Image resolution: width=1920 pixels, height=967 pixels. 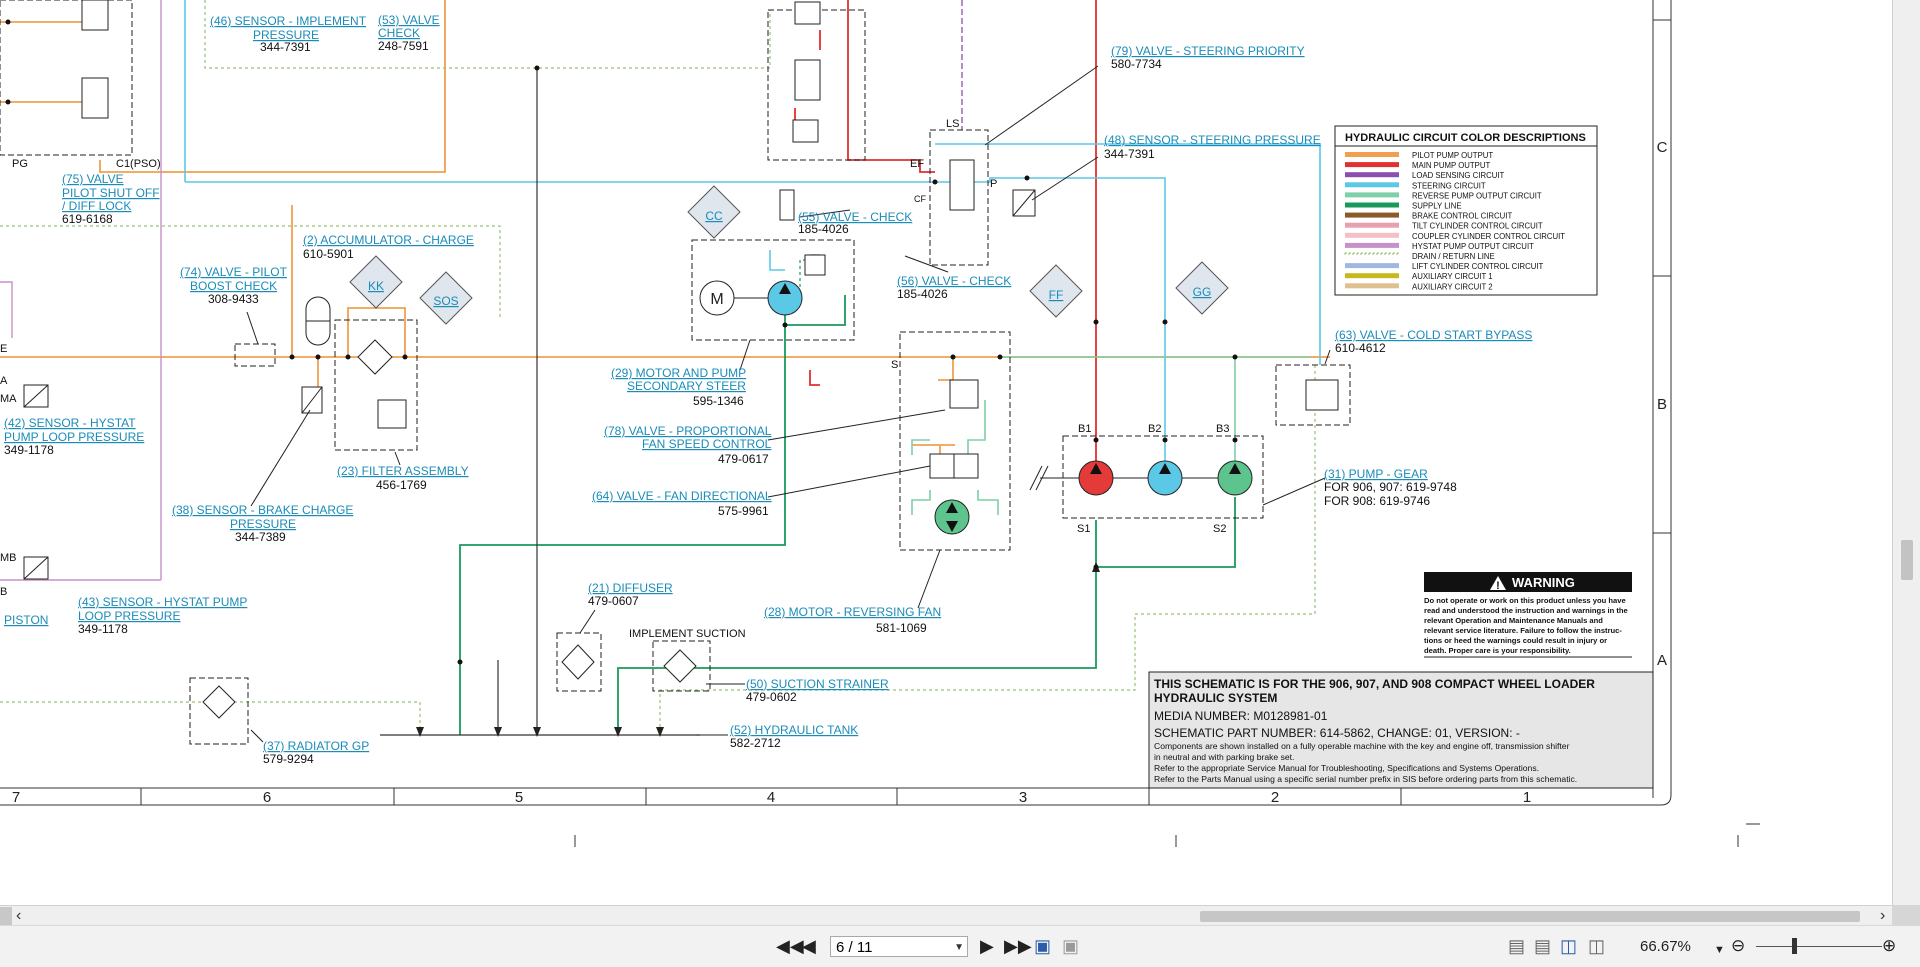 I want to click on svg-text: / DIFF LOCK, so click(x=96, y=206).